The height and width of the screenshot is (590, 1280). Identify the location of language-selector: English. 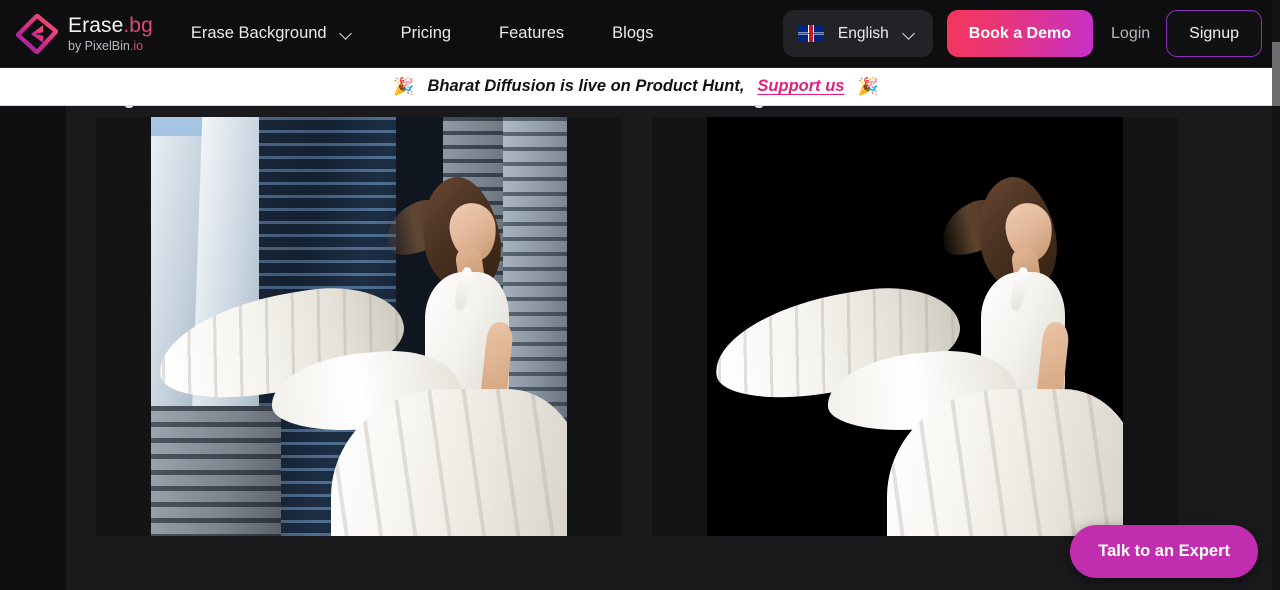
(857, 33).